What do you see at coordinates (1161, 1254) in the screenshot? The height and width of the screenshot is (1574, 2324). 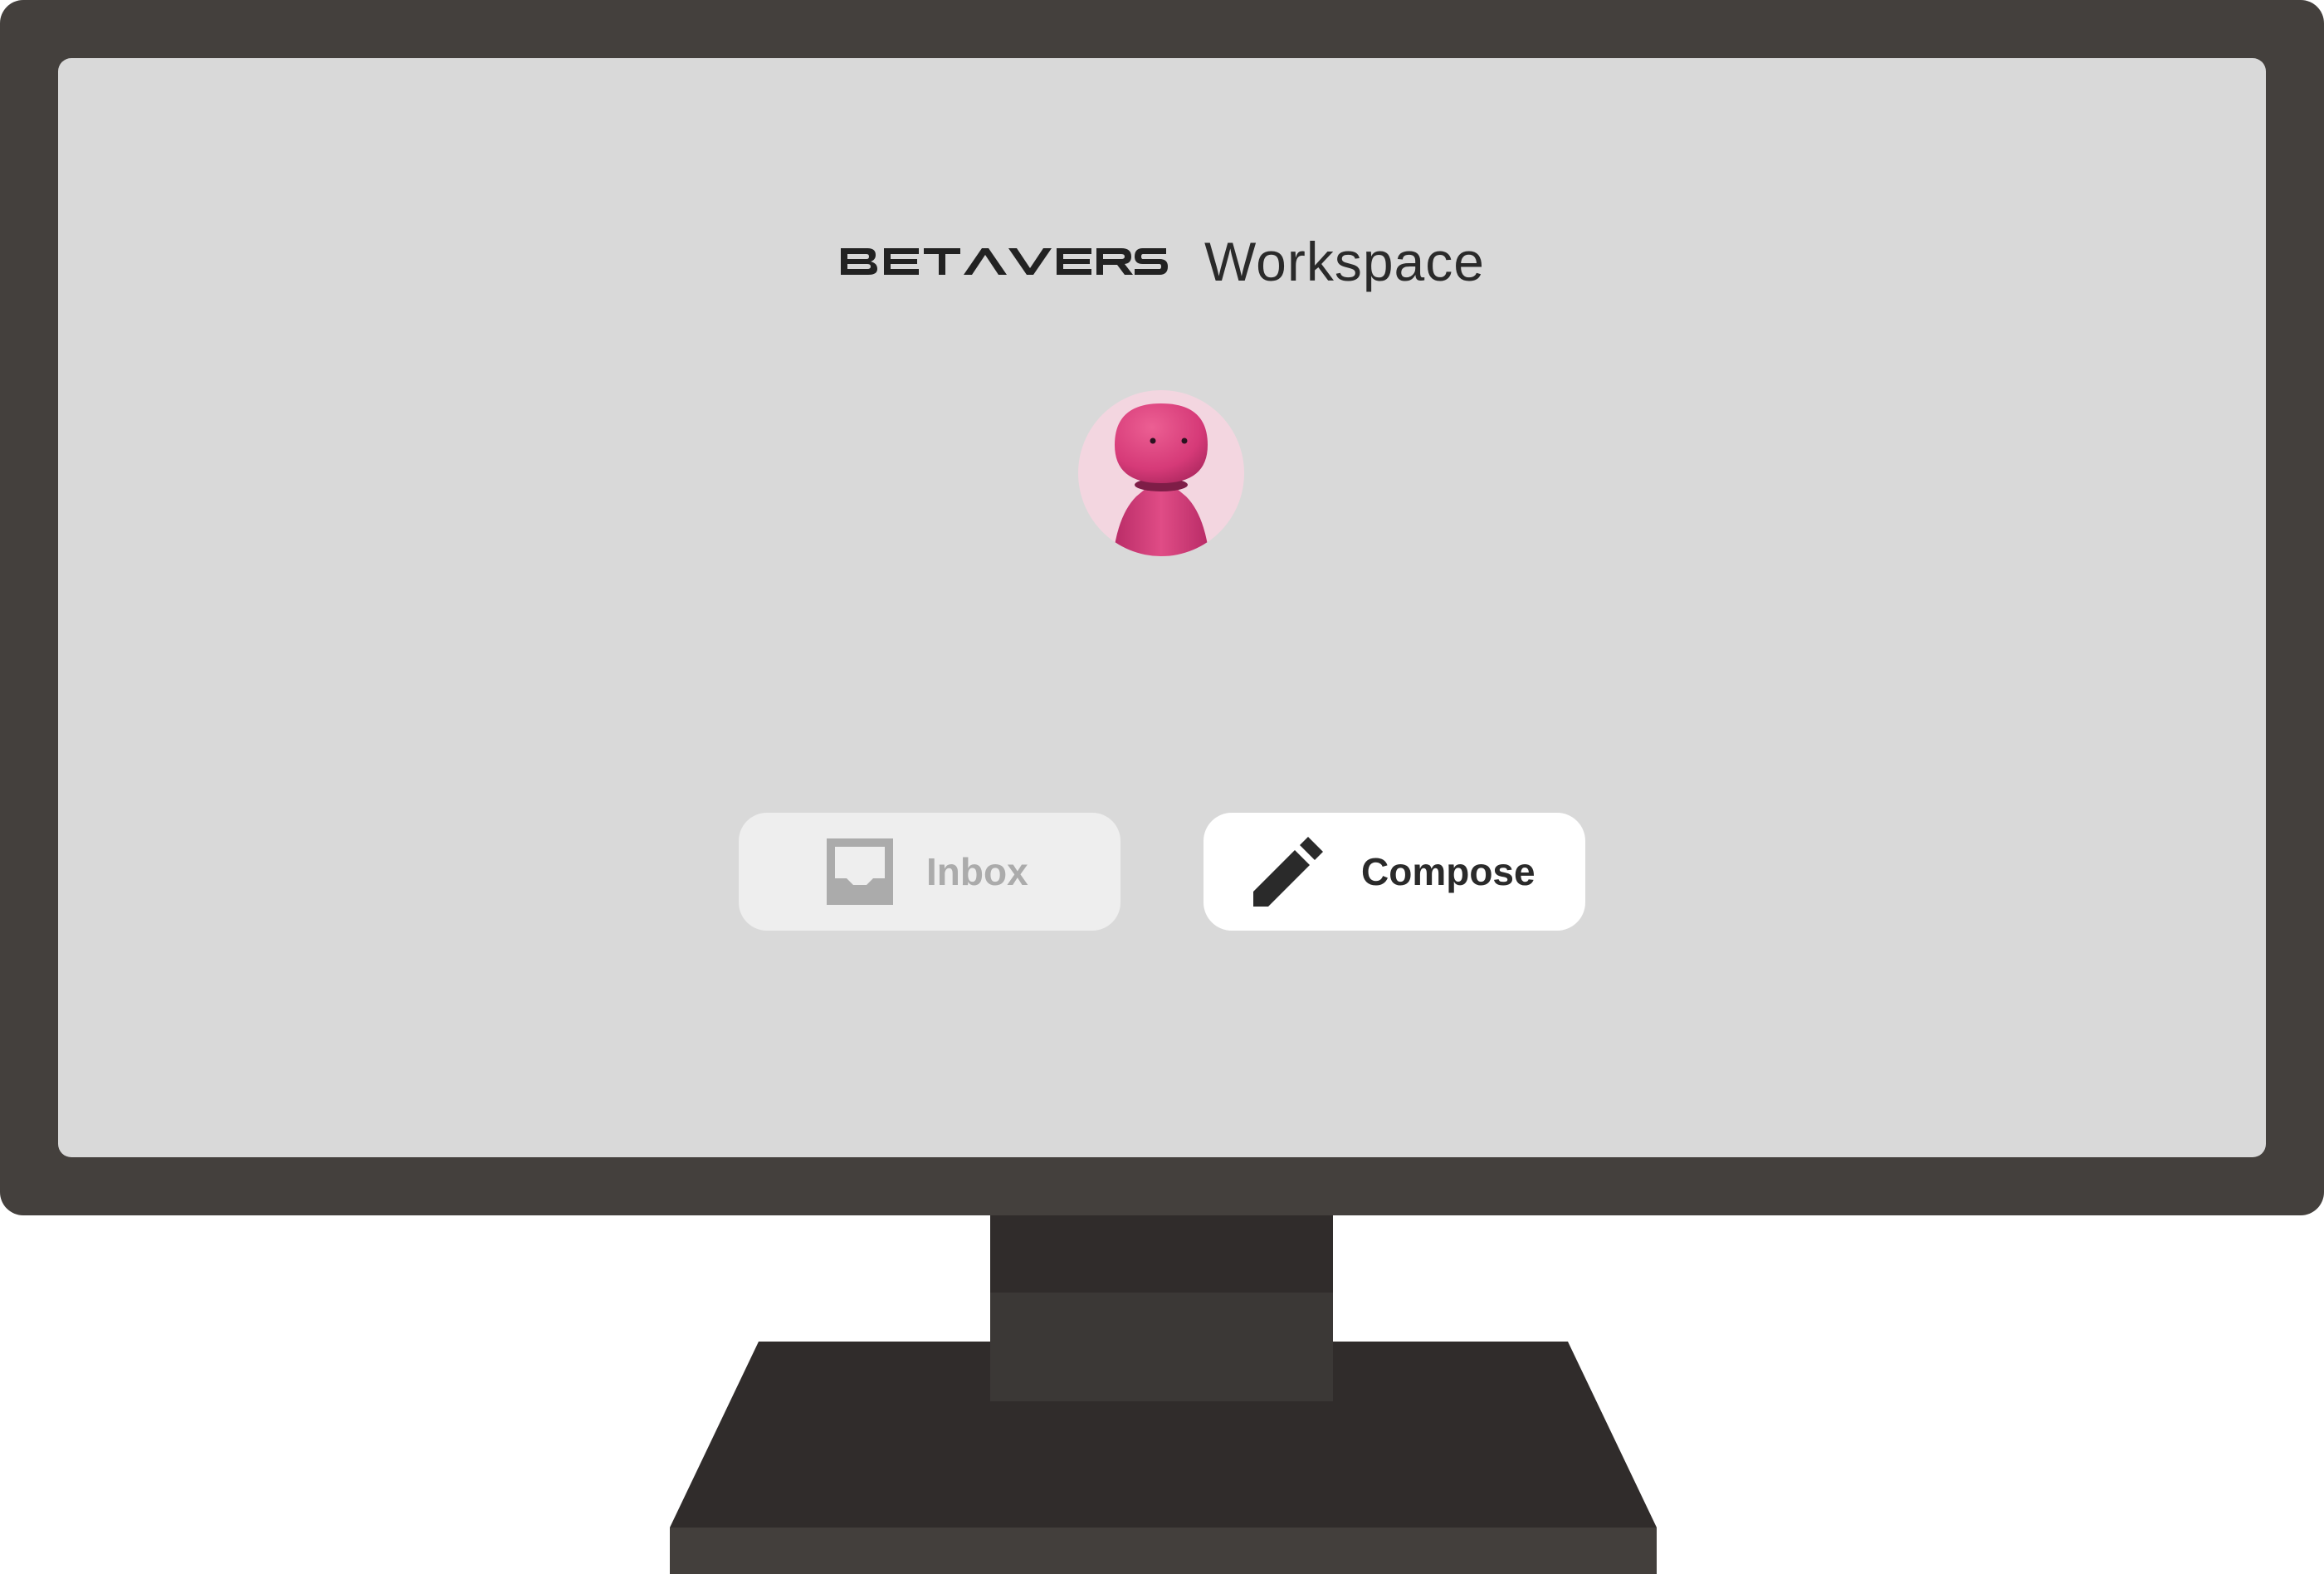 I see `monitor-neck` at bounding box center [1161, 1254].